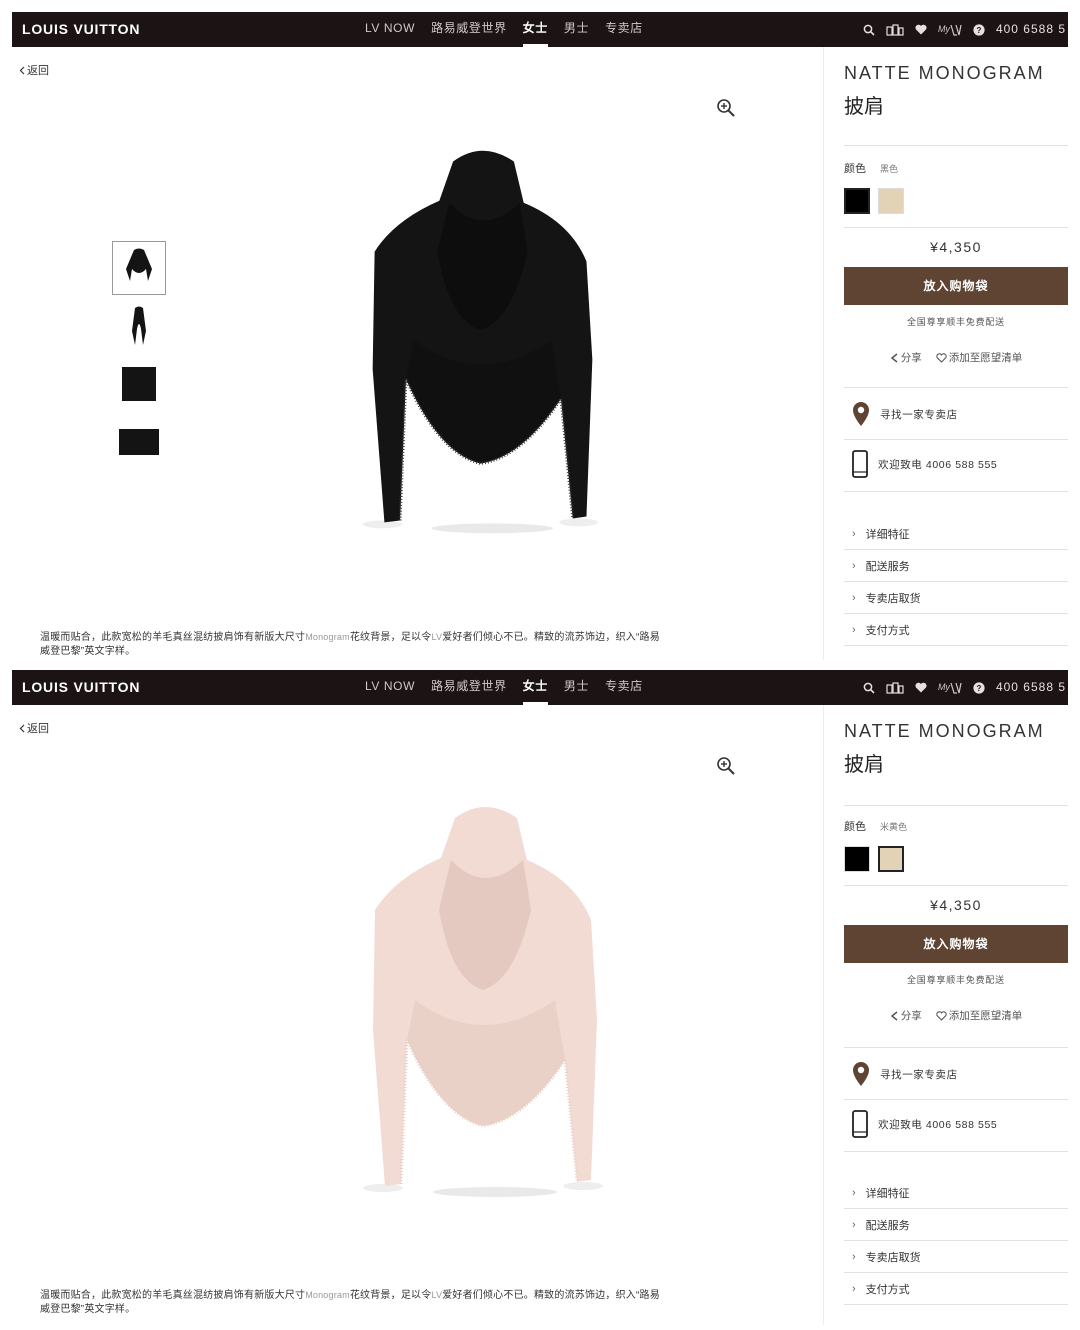 Image resolution: width=1080 pixels, height=1330 pixels. What do you see at coordinates (38, 729) in the screenshot?
I see `back-label: 返回` at bounding box center [38, 729].